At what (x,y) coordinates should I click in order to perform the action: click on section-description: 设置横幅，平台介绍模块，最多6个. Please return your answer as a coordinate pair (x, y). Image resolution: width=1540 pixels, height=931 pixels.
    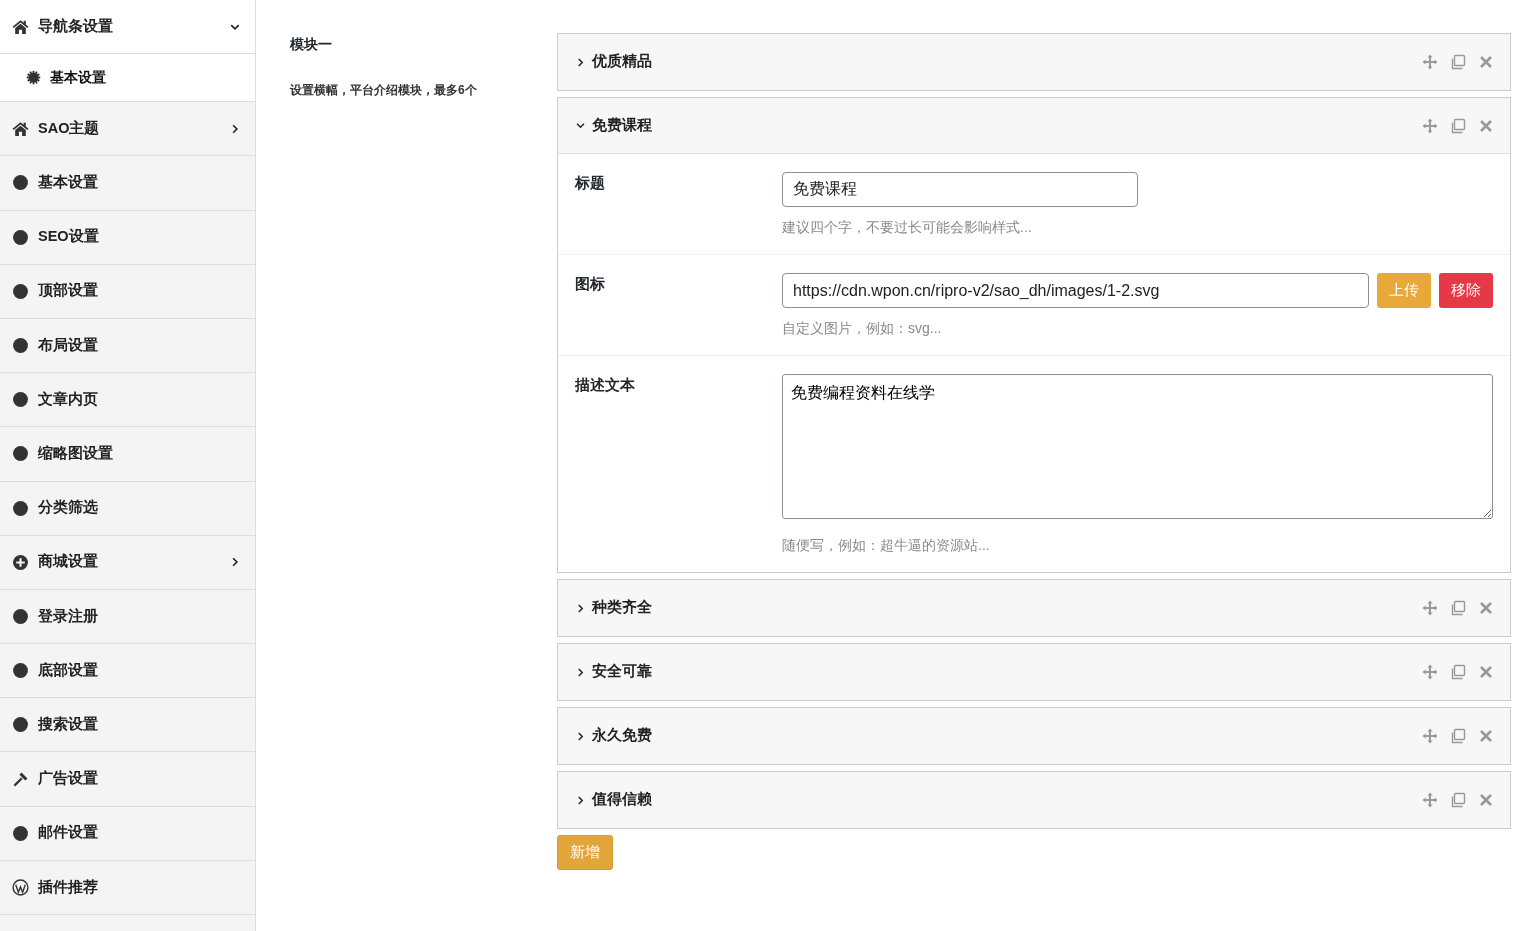
    Looking at the image, I should click on (384, 90).